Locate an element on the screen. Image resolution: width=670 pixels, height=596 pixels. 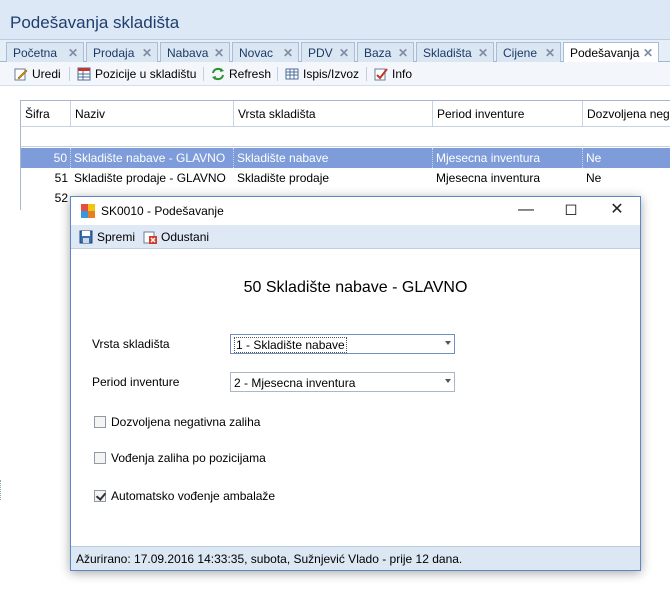
grid-icon is located at coordinates (84, 74).